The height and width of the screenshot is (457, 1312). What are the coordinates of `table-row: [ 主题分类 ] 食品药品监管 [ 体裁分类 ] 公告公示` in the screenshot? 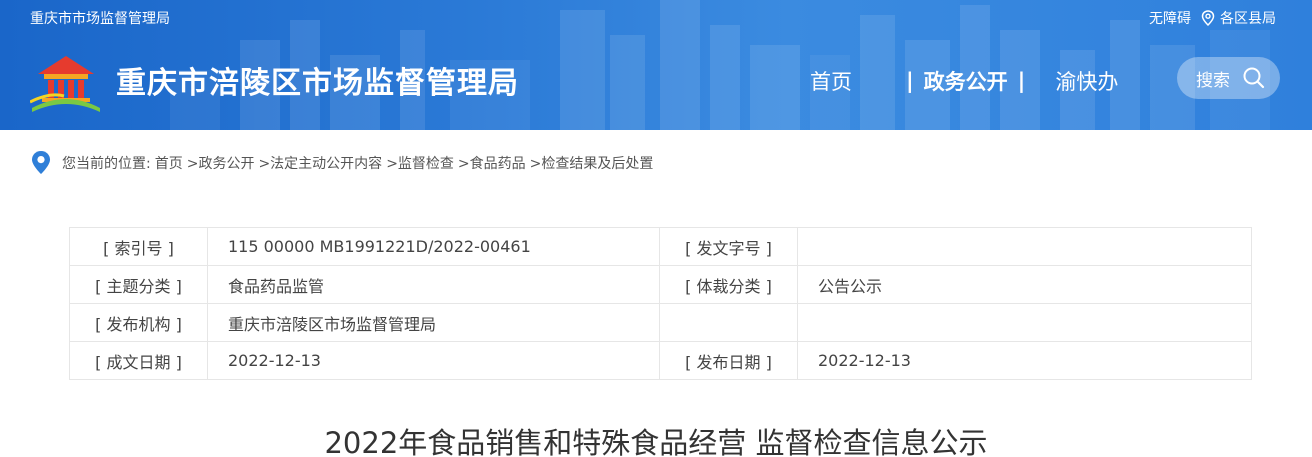 It's located at (660, 284).